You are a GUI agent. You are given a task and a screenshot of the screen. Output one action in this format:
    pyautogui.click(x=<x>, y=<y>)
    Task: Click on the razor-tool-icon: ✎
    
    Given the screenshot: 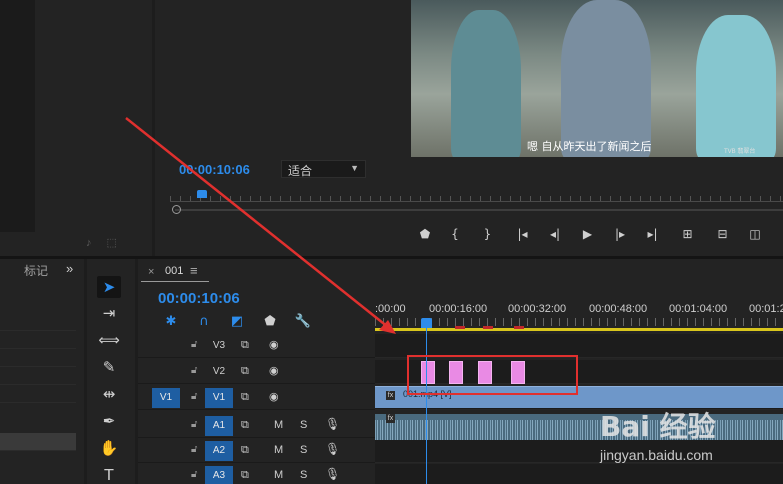 What is the action you would take?
    pyautogui.click(x=109, y=367)
    